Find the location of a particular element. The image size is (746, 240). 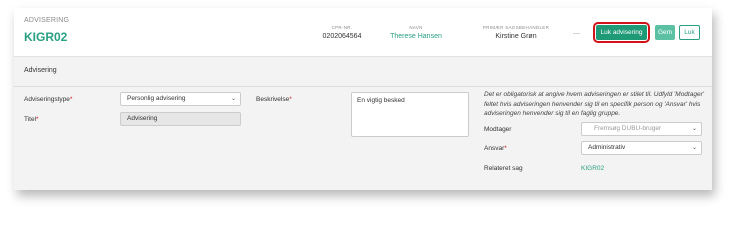

recipient-select: Fremsøg DUBU-bruger ⌄ is located at coordinates (641, 129).